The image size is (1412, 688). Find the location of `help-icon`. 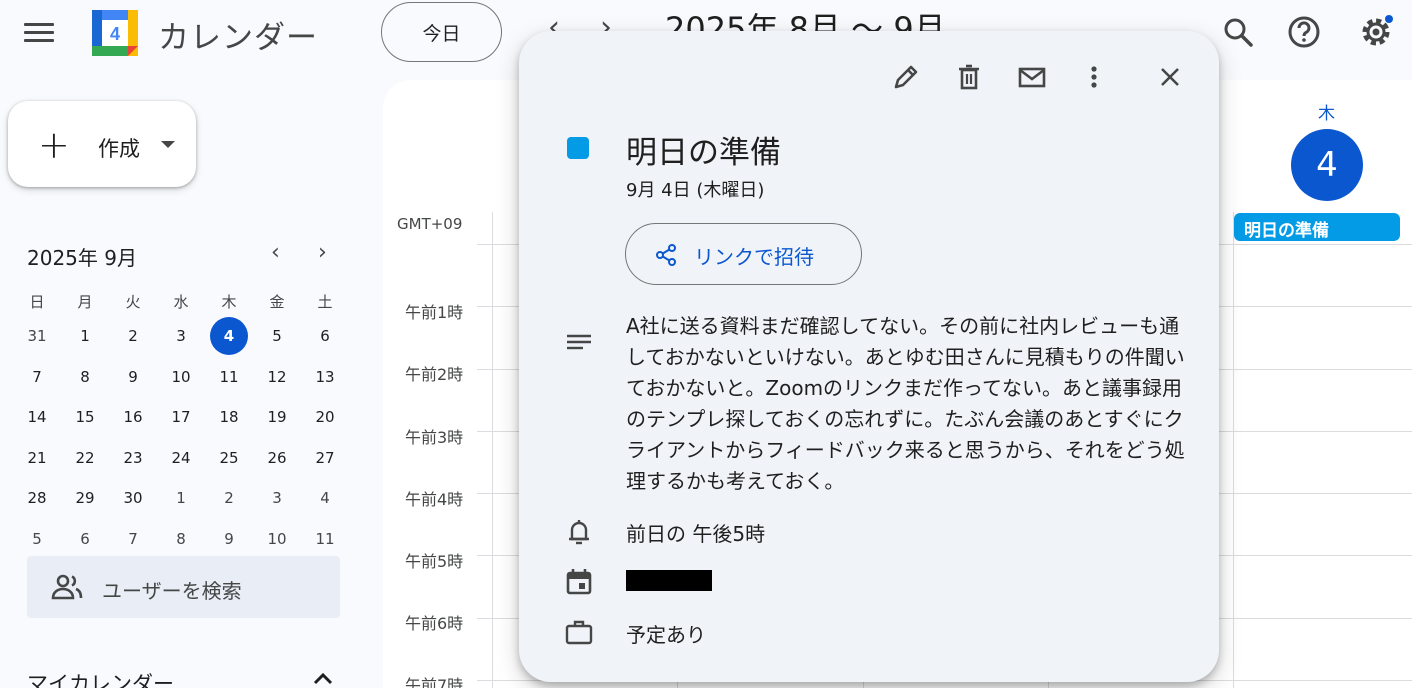

help-icon is located at coordinates (1304, 32).